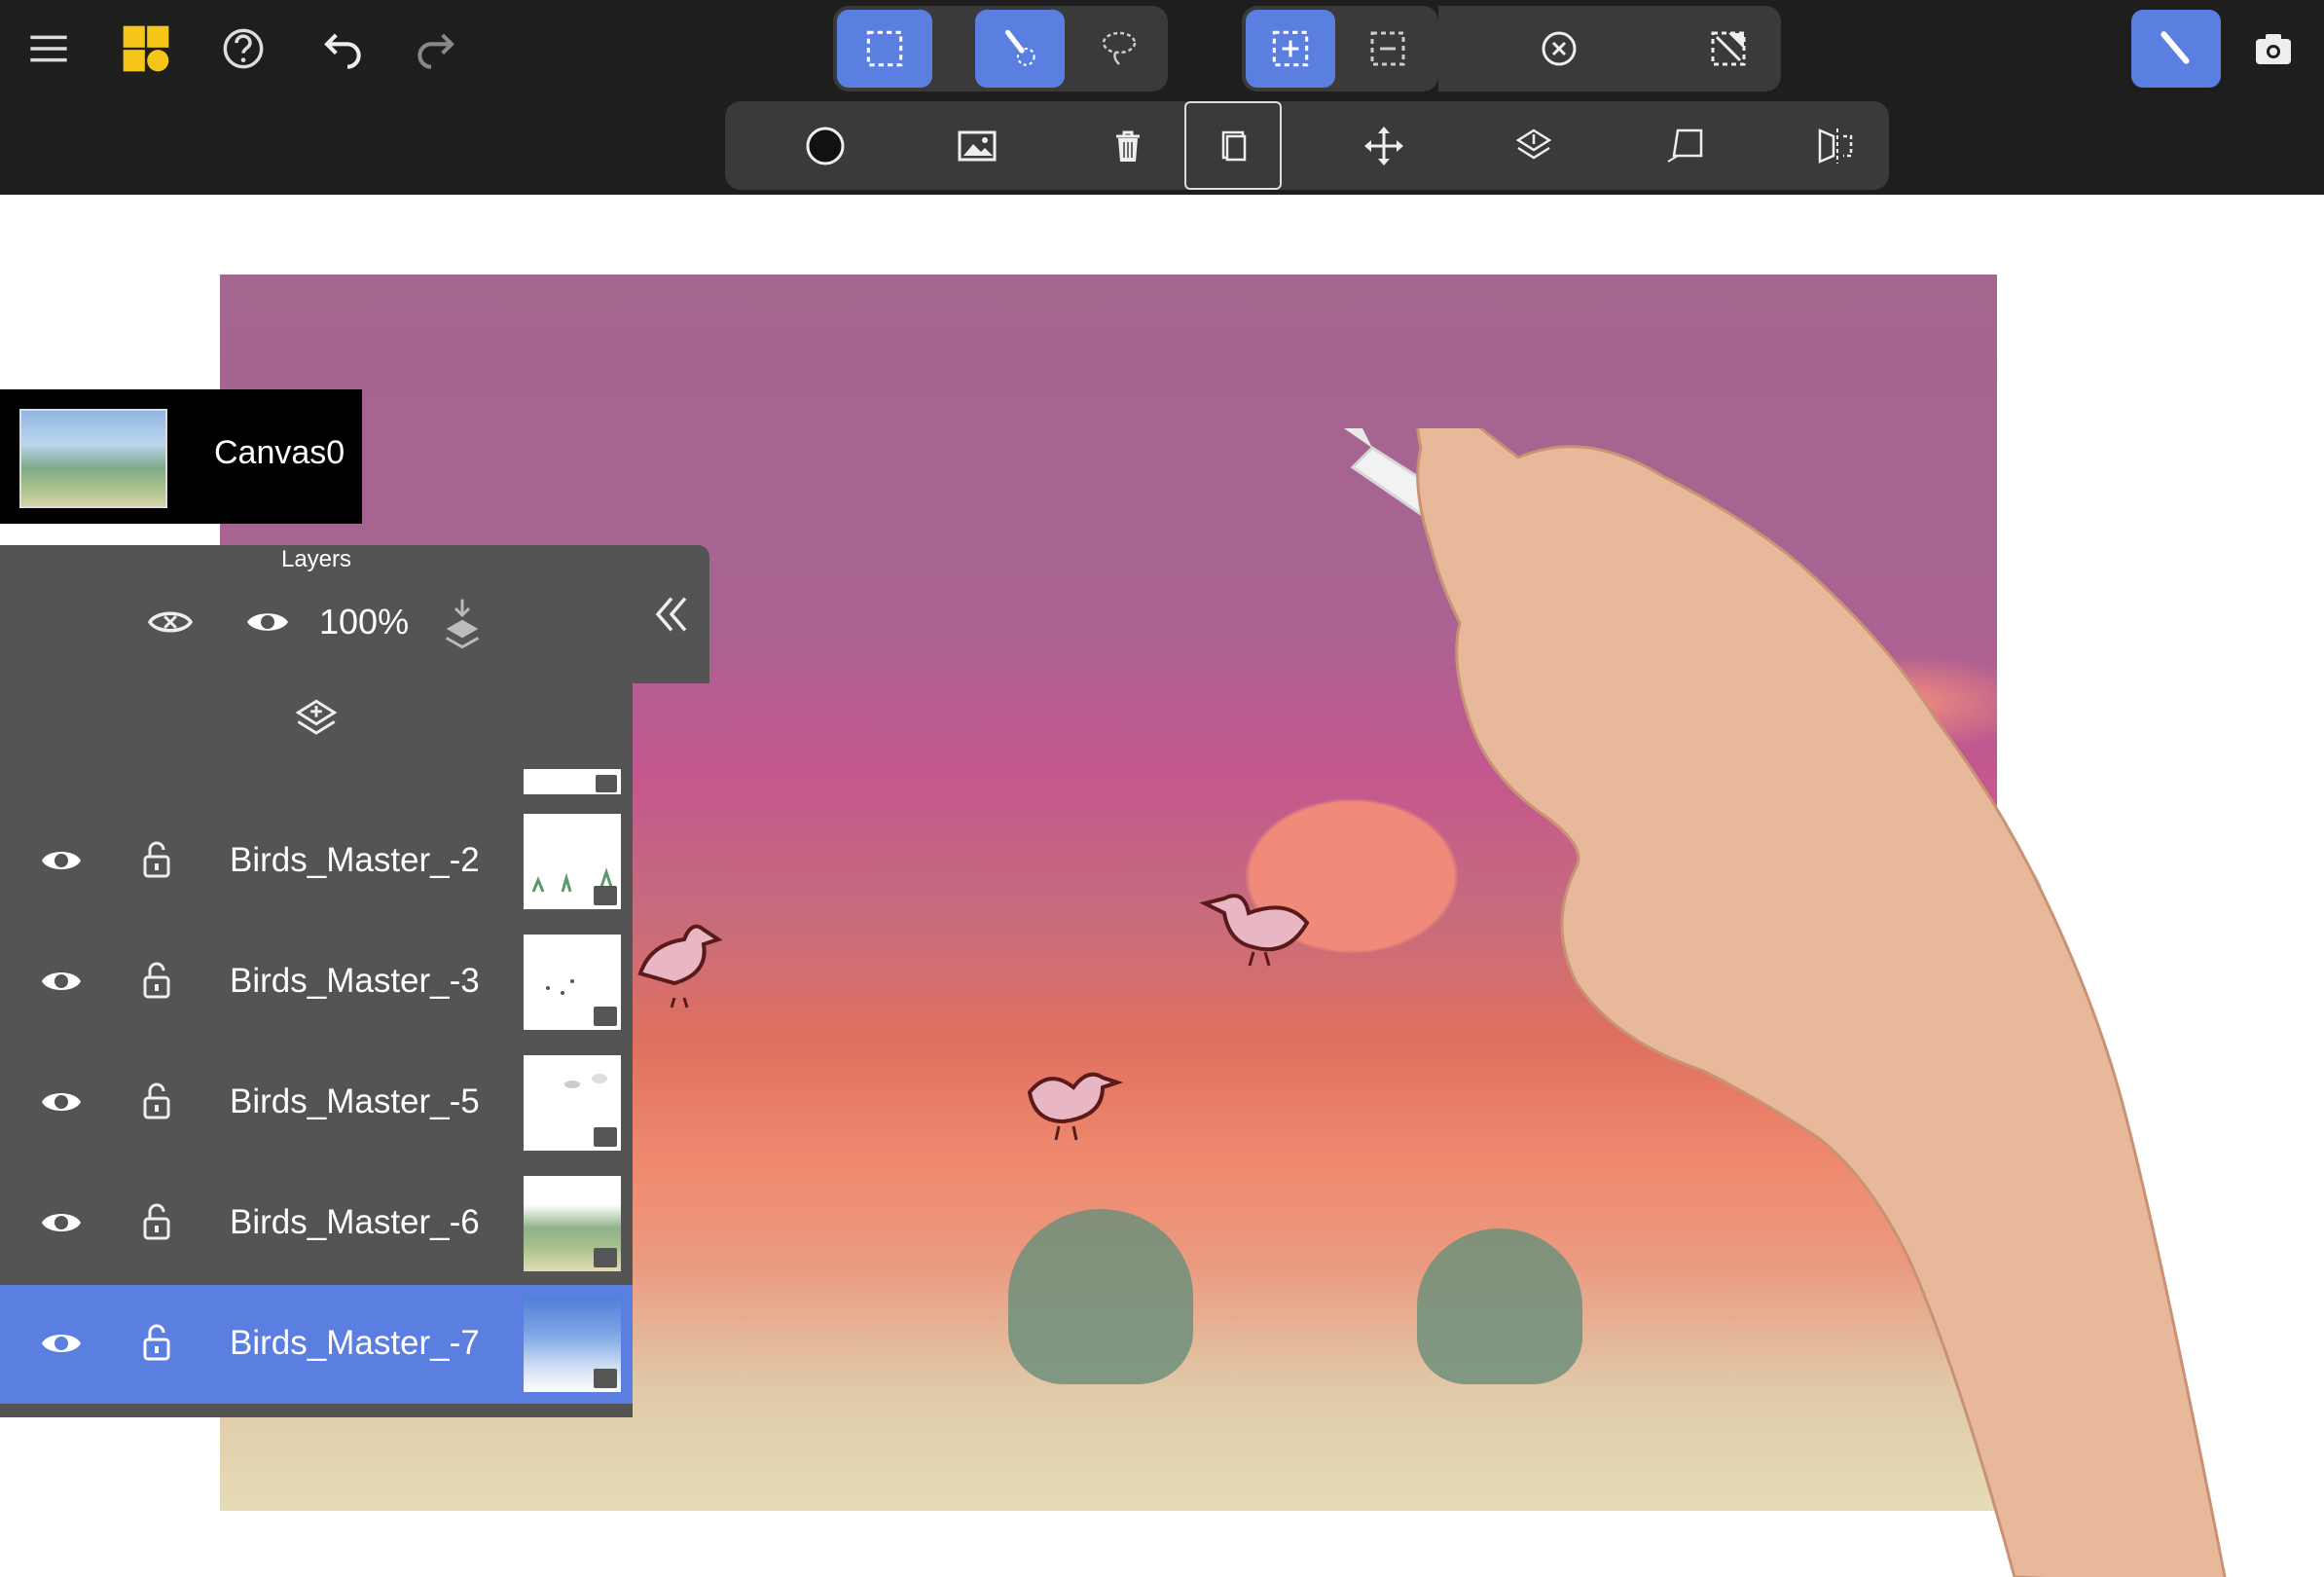 The width and height of the screenshot is (2324, 1577). What do you see at coordinates (1075, 1106) in the screenshot?
I see `bird-bottom` at bounding box center [1075, 1106].